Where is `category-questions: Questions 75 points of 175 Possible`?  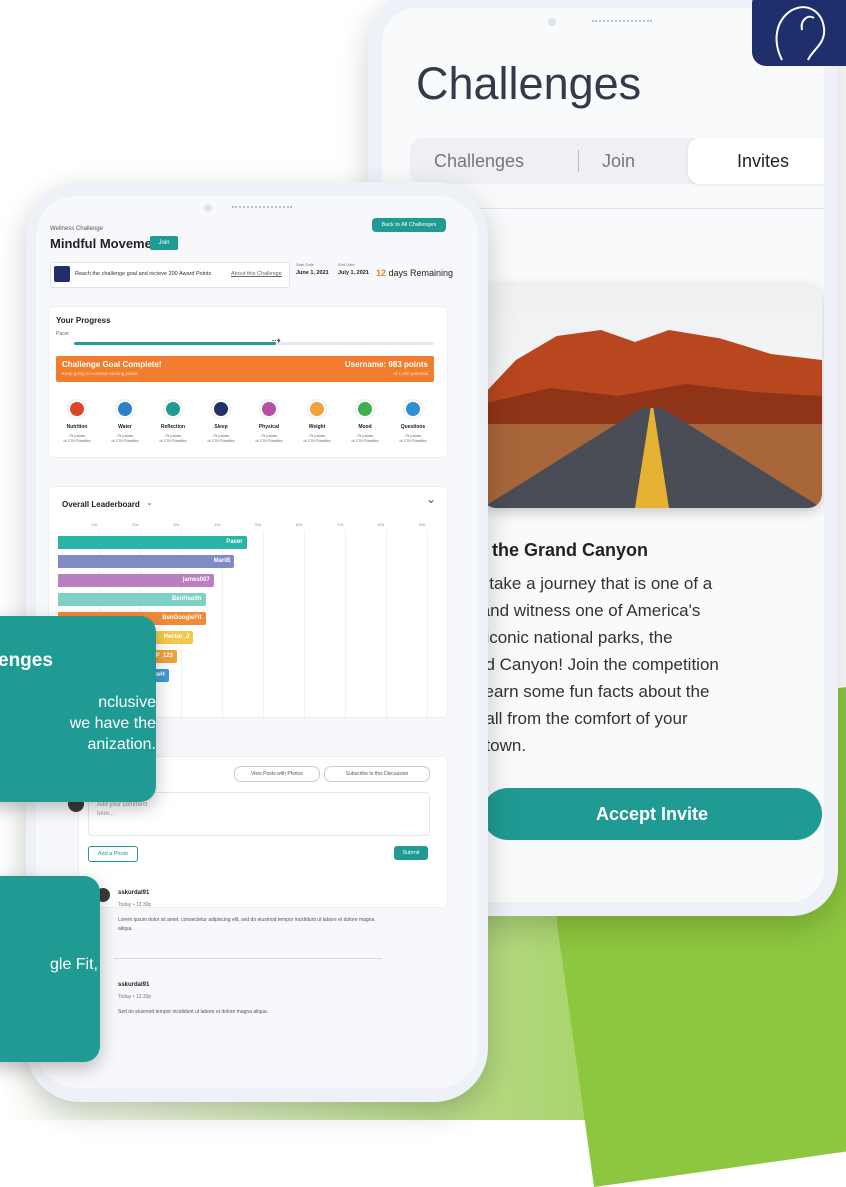
category-questions: Questions 75 points of 175 Possible is located at coordinates (413, 421).